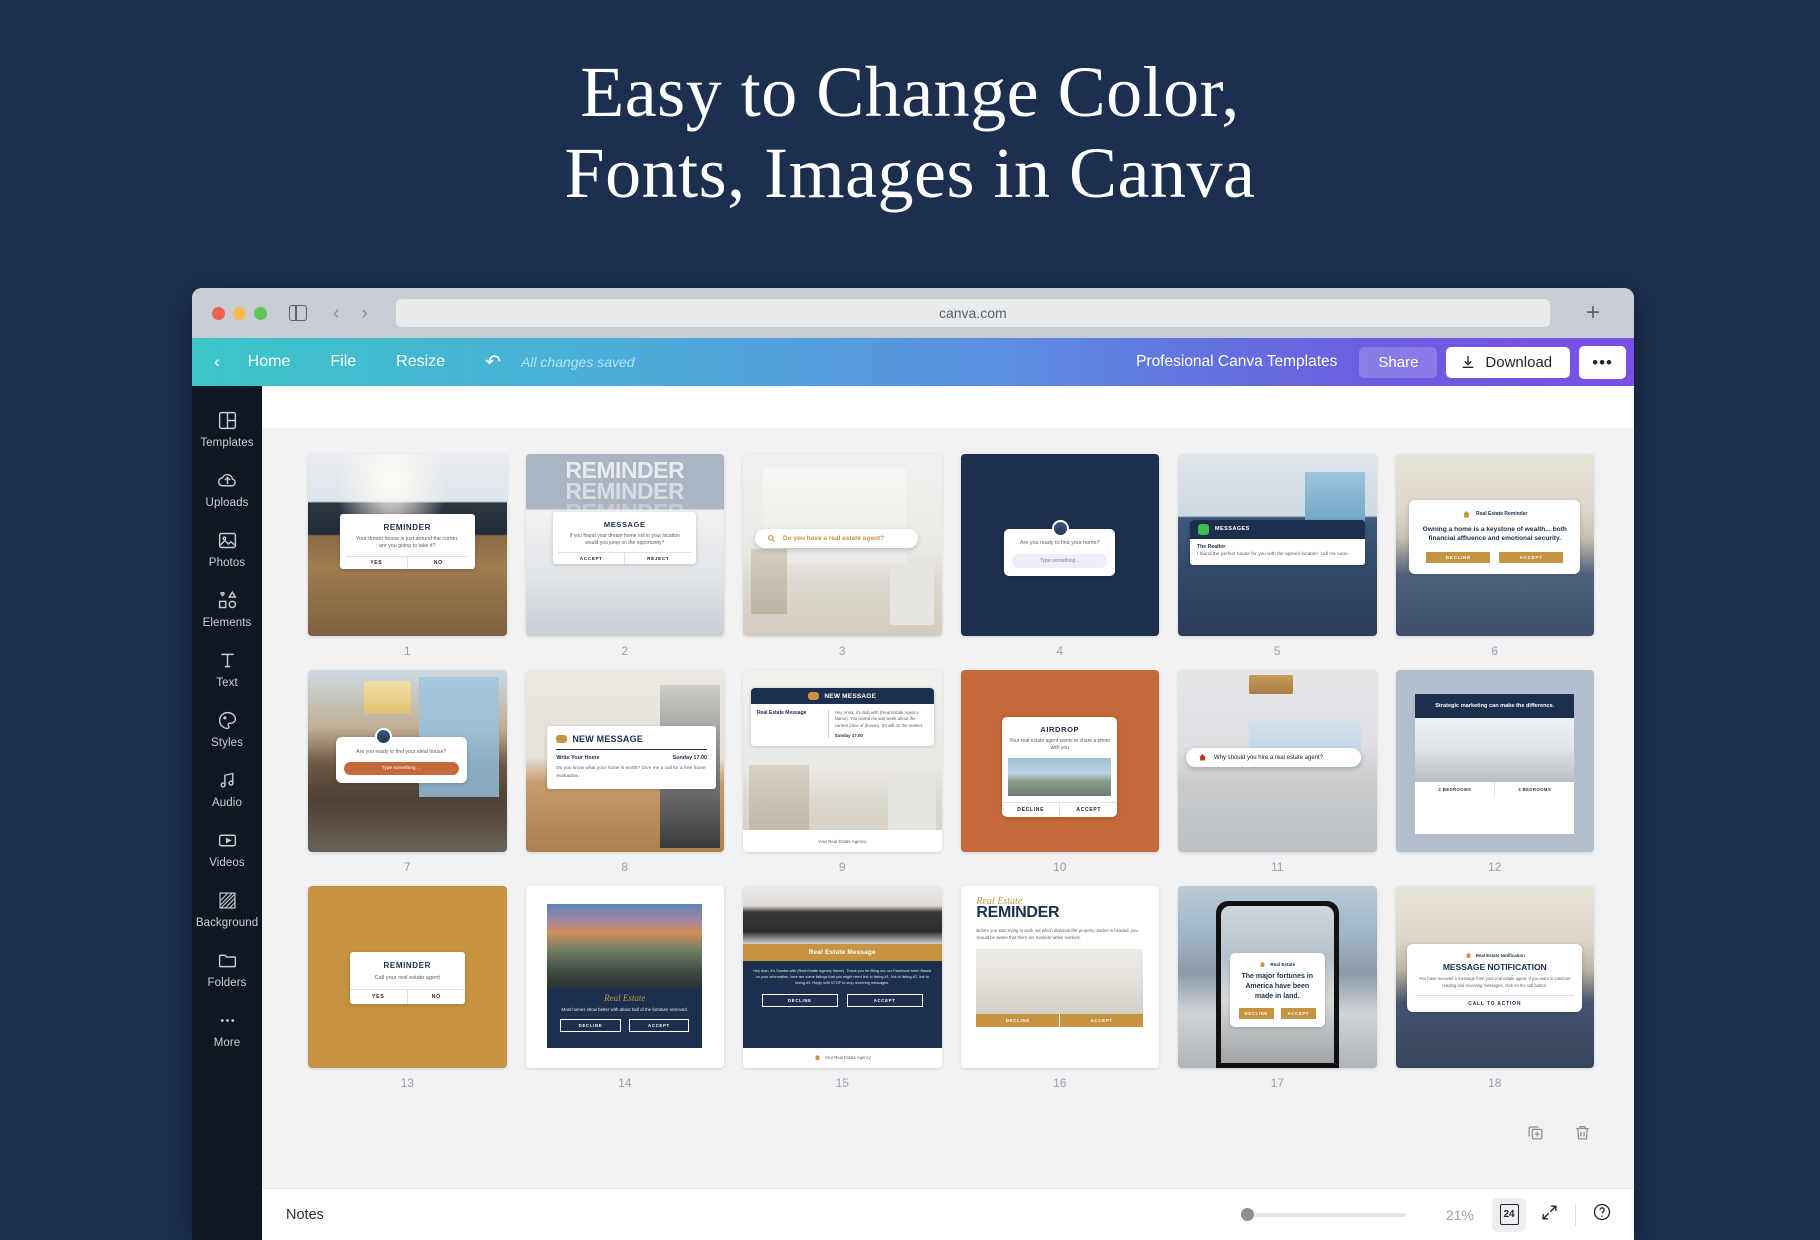 Image resolution: width=1820 pixels, height=1240 pixels. I want to click on forward-icon: ›, so click(364, 313).